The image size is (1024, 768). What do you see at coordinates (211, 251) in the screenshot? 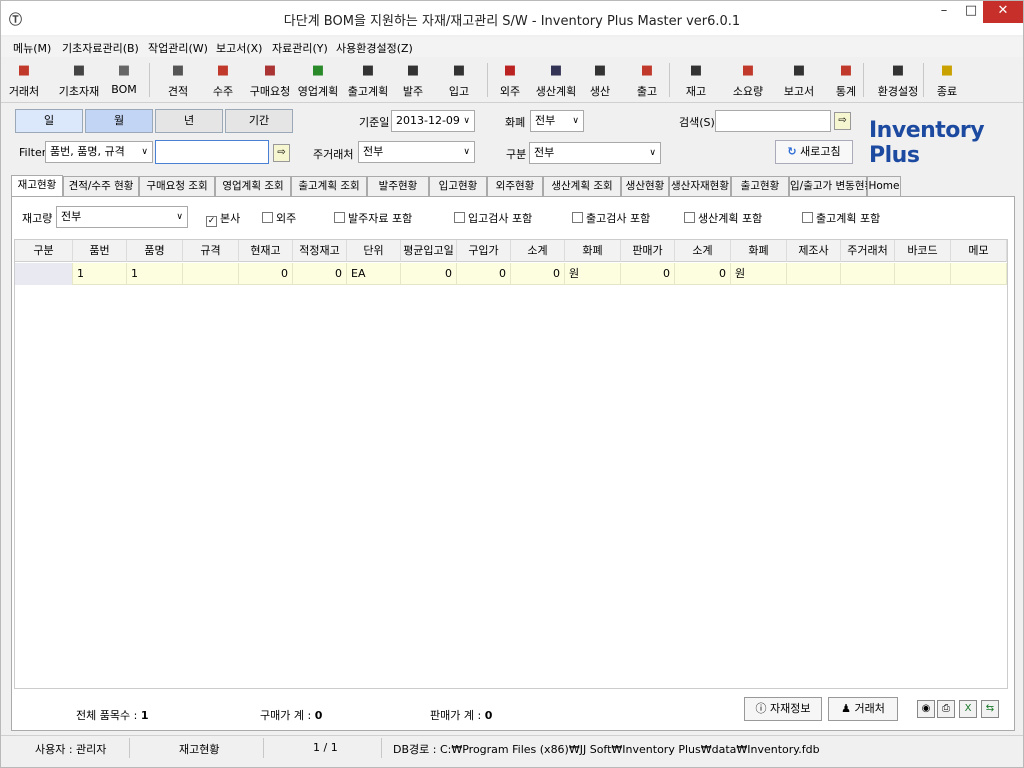
I see `column-header-4: 규격` at bounding box center [211, 251].